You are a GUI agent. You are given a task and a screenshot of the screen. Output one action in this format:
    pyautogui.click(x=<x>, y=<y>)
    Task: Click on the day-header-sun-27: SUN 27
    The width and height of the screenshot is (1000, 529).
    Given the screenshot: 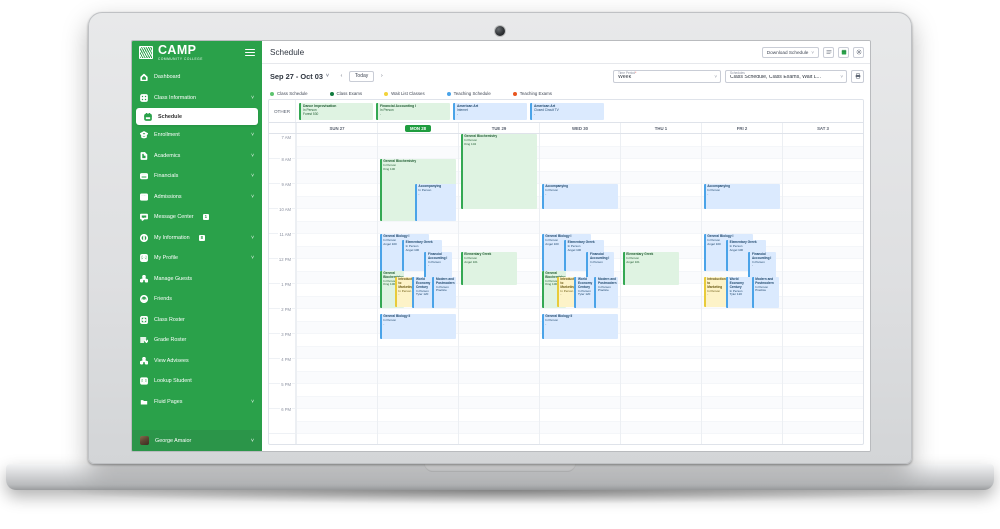 What is the action you would take?
    pyautogui.click(x=336, y=128)
    